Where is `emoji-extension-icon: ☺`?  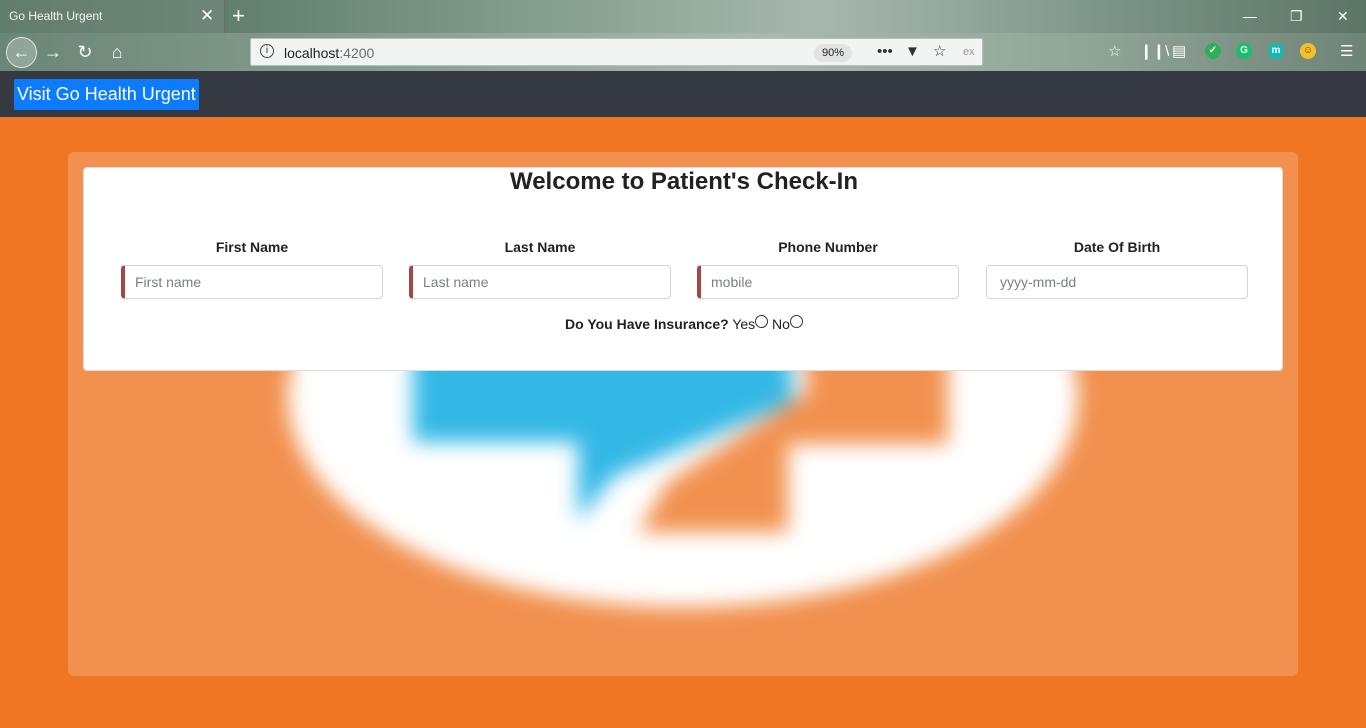 emoji-extension-icon: ☺ is located at coordinates (1308, 51).